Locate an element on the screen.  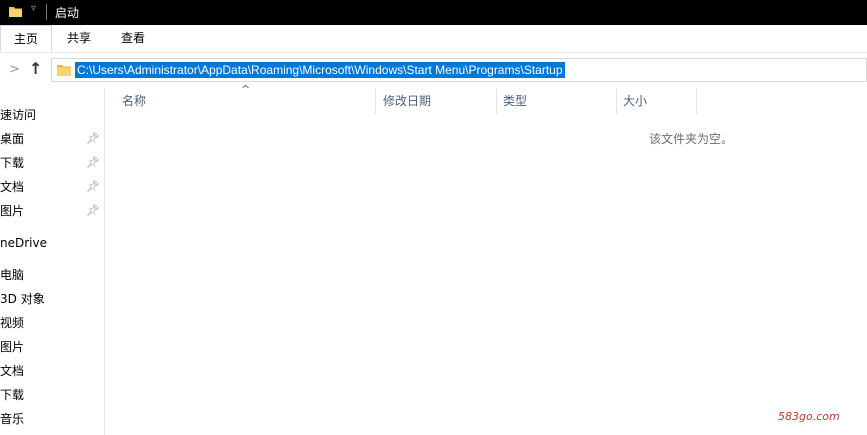
nav-item-music: 音乐 is located at coordinates (12, 419).